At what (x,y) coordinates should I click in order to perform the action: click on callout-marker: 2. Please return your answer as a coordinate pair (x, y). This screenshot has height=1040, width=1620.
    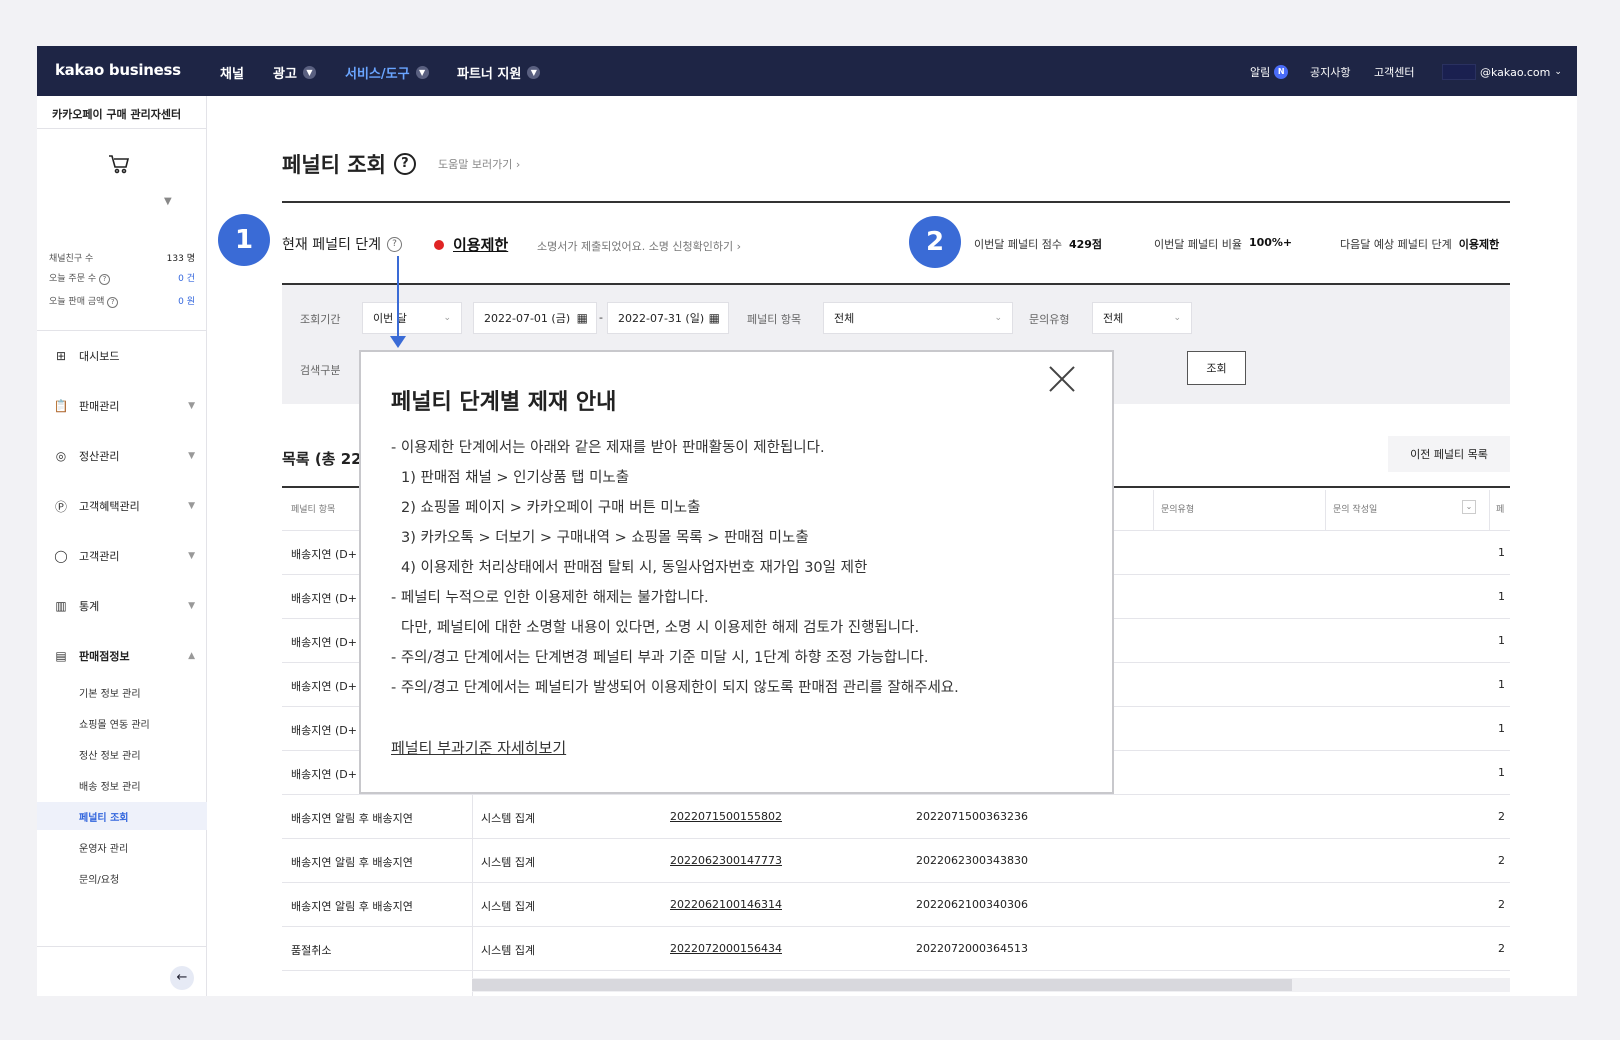
    Looking at the image, I should click on (935, 242).